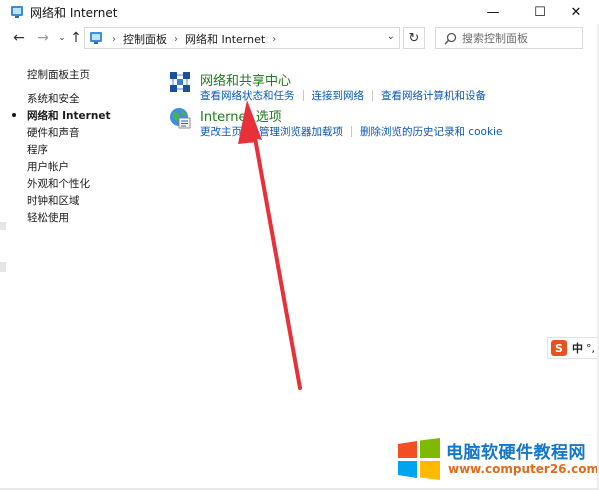 The height and width of the screenshot is (490, 599). Describe the element at coordinates (145, 39) in the screenshot. I see `breadcrumb-item-control-panel: 控制面板` at that location.